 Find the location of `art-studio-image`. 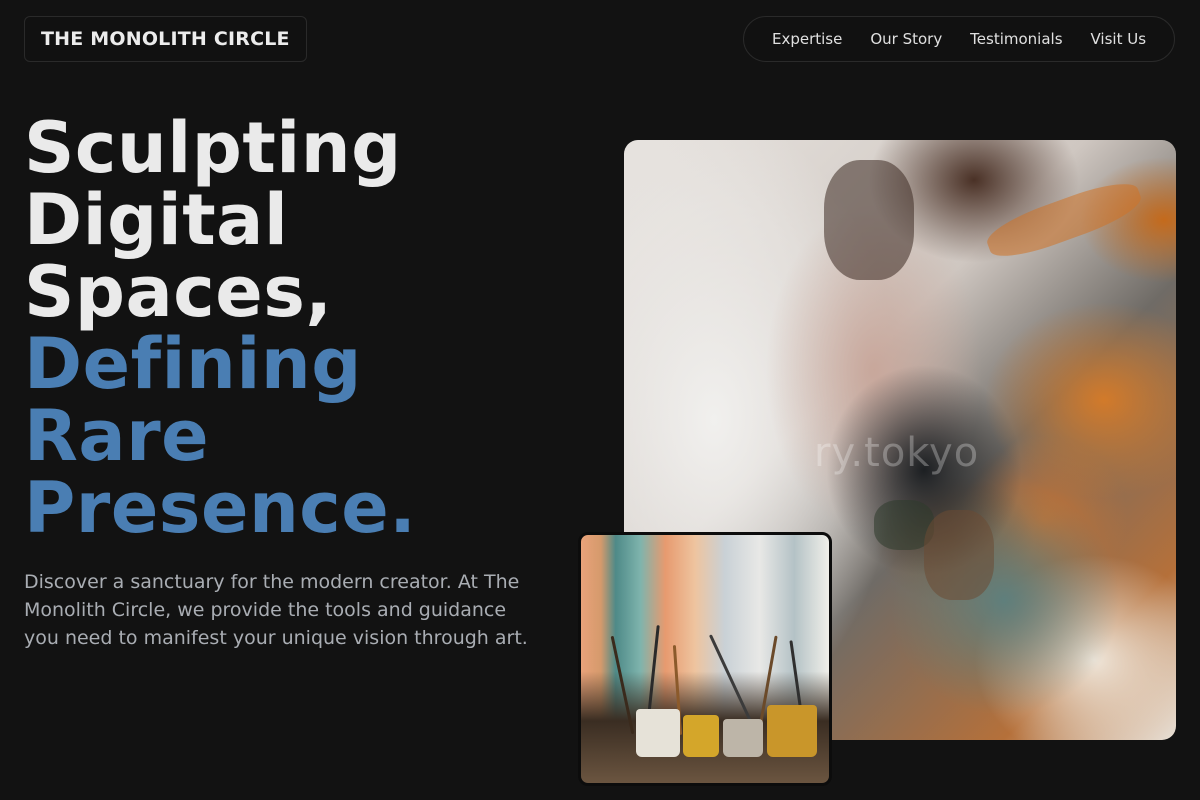

art-studio-image is located at coordinates (705, 659).